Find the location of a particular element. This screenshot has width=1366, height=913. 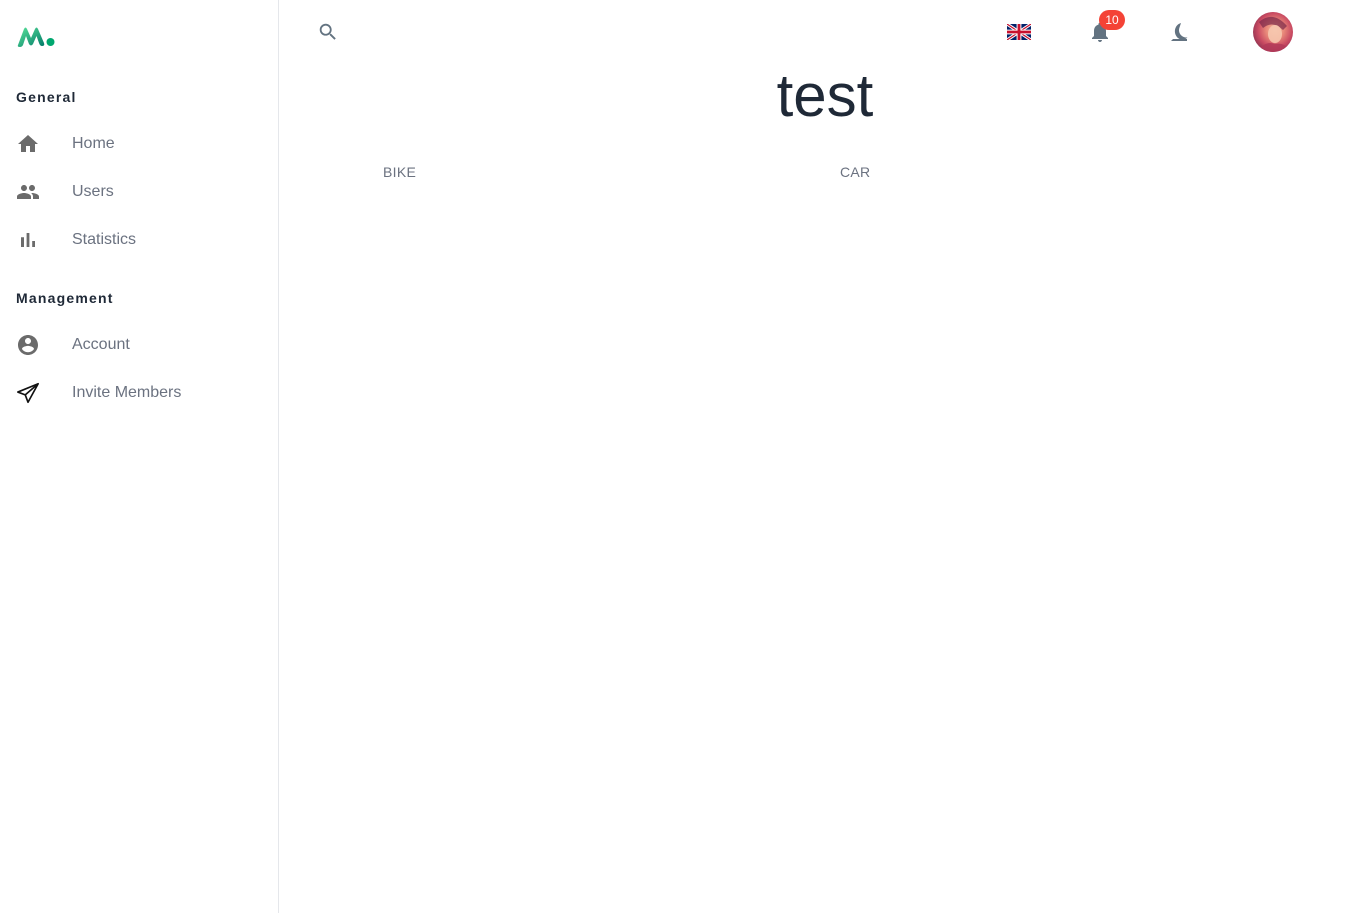

users-icon is located at coordinates (28, 192).